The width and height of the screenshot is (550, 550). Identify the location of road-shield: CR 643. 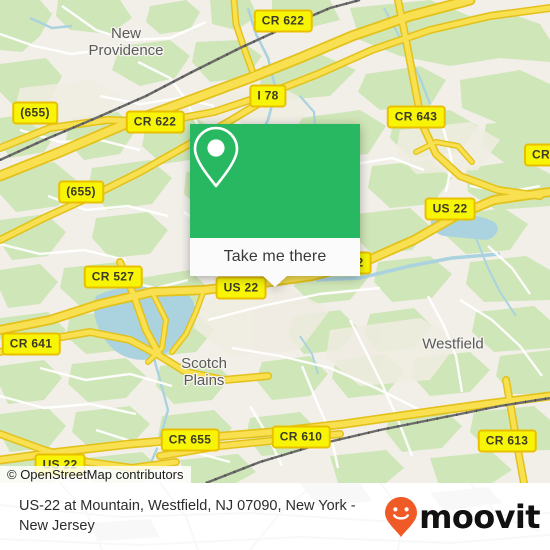
(416, 117).